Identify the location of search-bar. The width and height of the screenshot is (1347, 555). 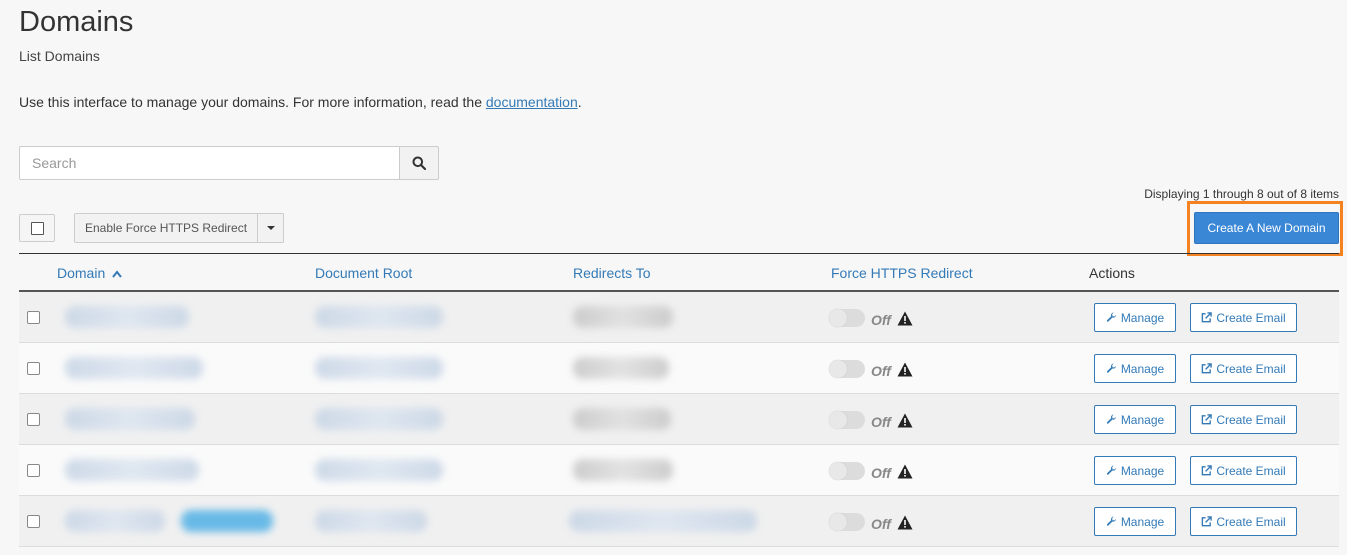
(229, 163).